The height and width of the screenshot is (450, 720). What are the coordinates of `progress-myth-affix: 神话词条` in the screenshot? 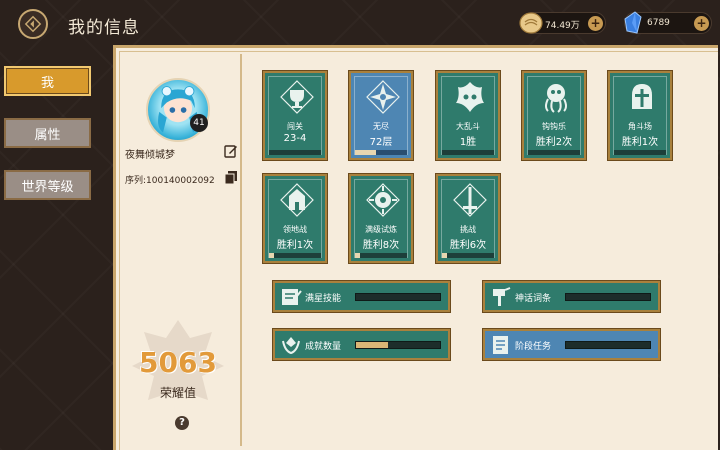 It's located at (571, 296).